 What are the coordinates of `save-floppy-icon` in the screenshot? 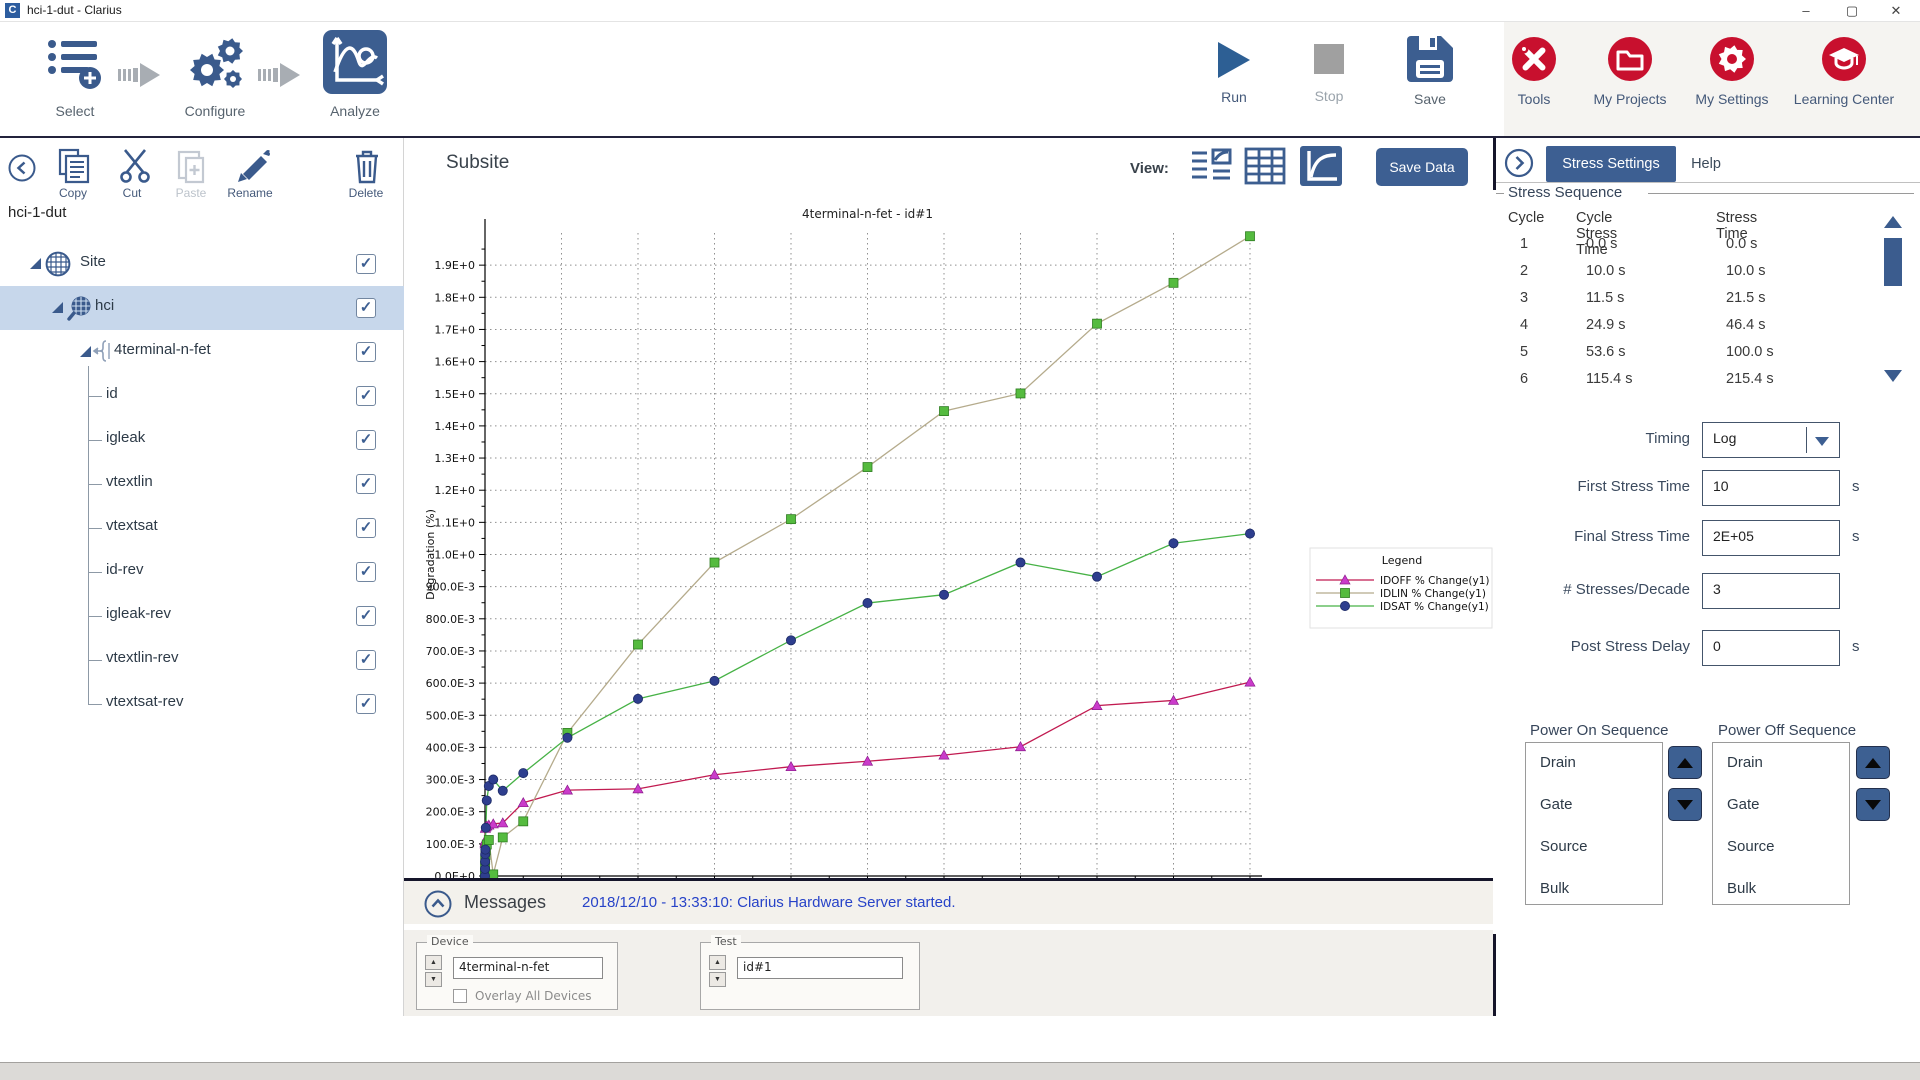 It's located at (1430, 61).